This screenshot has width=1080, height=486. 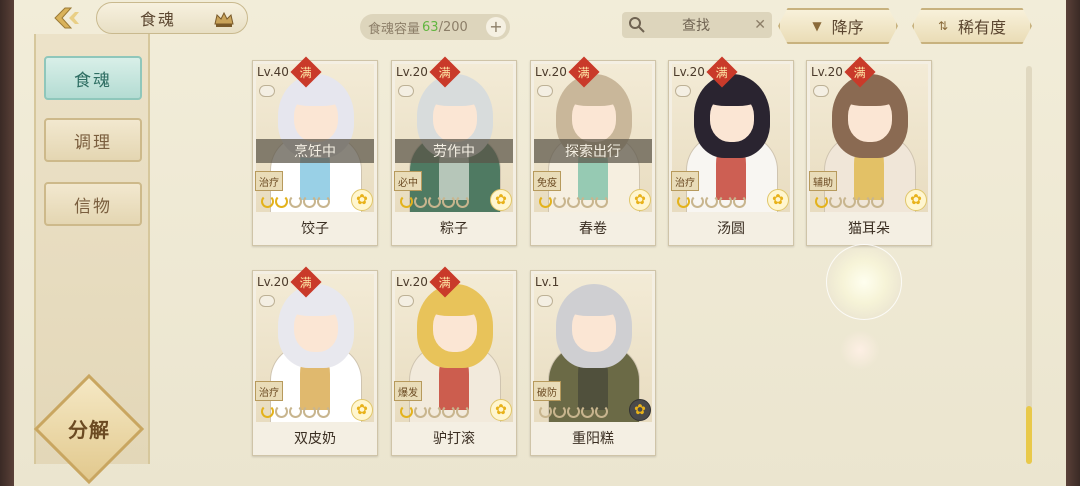 I want to click on search-input: 查找, so click(x=696, y=25).